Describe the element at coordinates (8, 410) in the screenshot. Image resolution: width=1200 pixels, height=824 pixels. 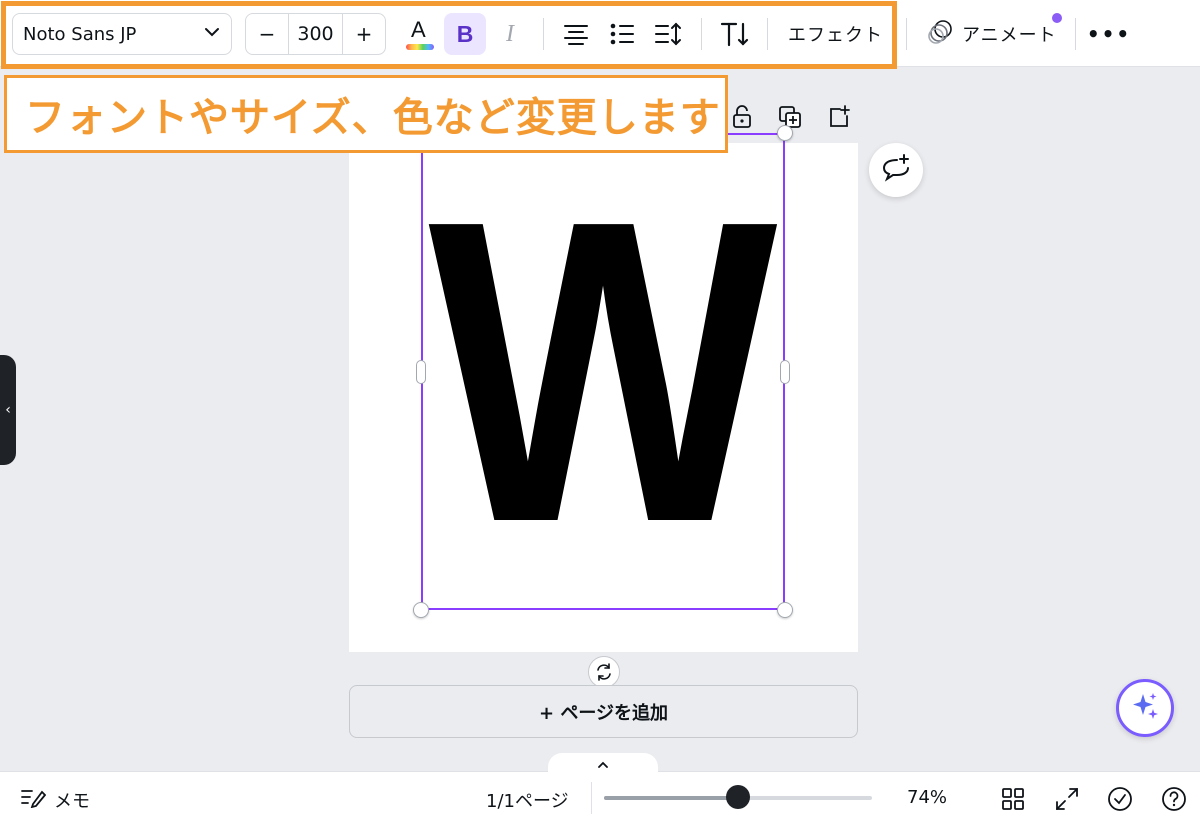
I see `side-panel-toggle: ‹` at that location.